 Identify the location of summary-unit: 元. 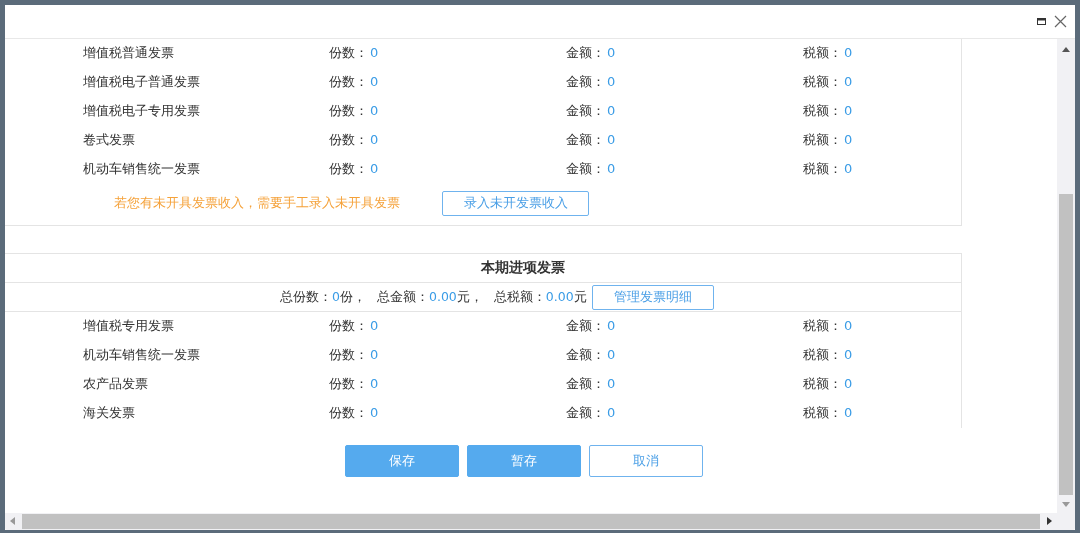
(580, 296).